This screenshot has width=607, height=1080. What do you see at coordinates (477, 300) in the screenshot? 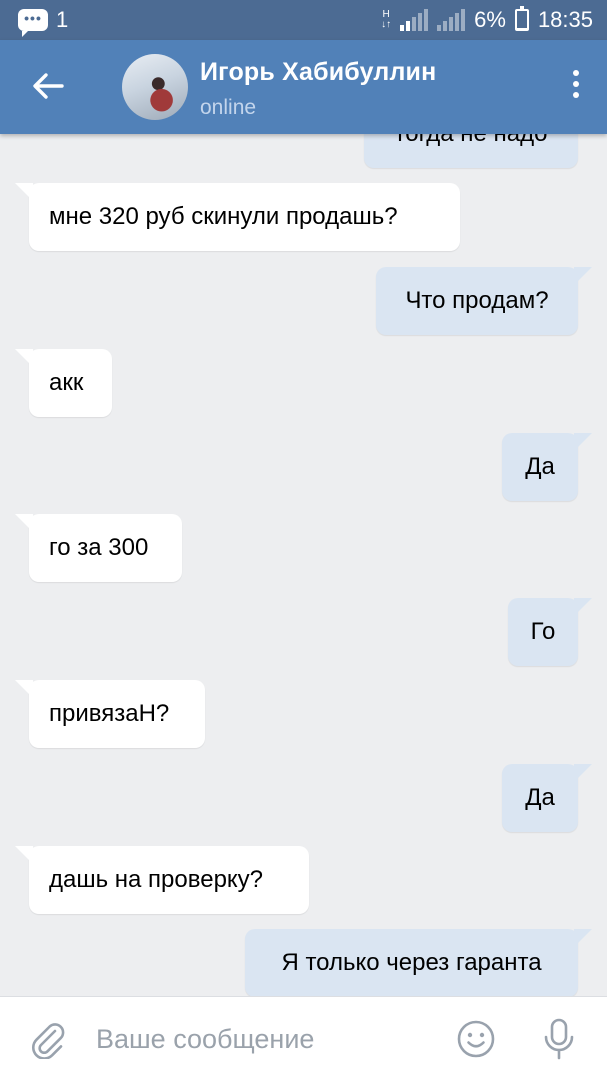
I see `message-text: Что продам?` at bounding box center [477, 300].